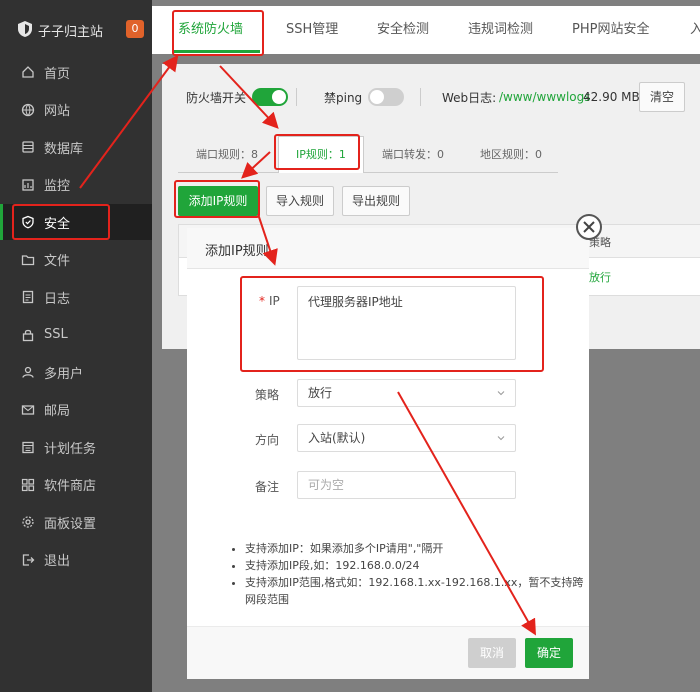 This screenshot has width=700, height=692. Describe the element at coordinates (376, 201) in the screenshot. I see `export-rules-button: 导出规则` at that location.